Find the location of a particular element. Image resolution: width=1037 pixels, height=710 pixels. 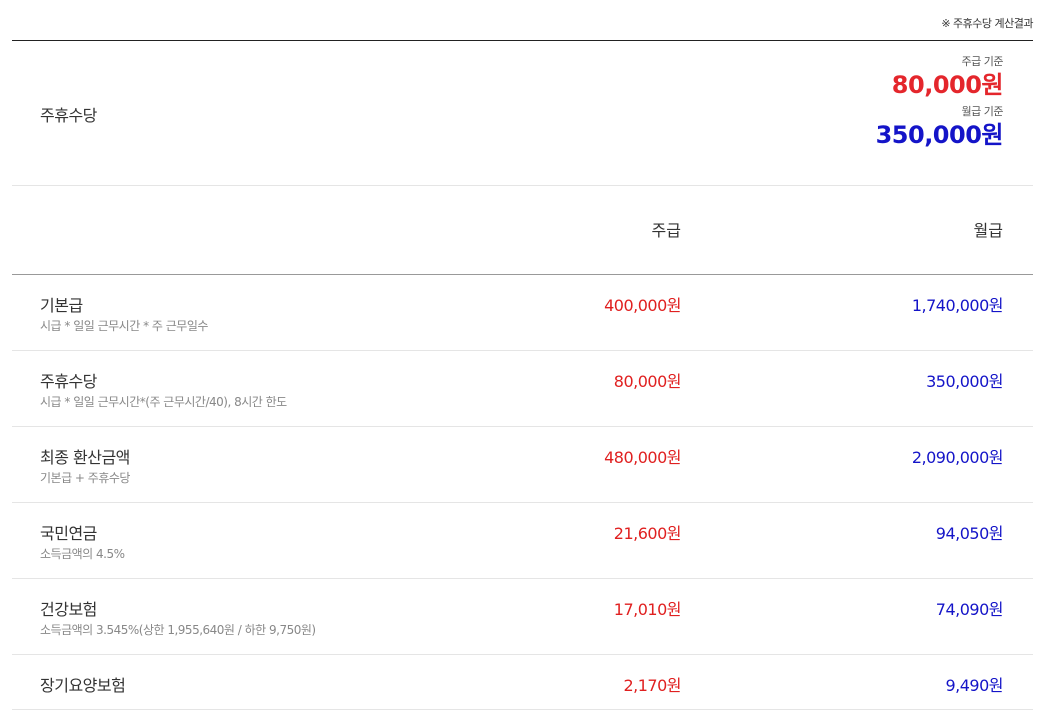

row-description: 소득금액의 4.5% is located at coordinates (82, 554).